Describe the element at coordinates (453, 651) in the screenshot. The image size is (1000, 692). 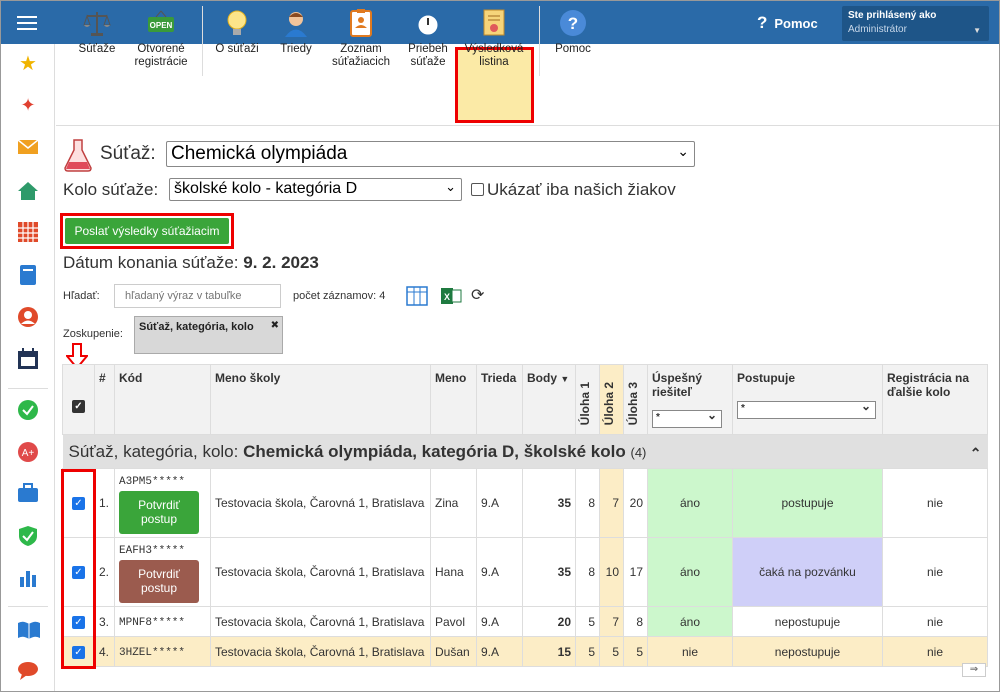
I see `row-name: Dušan` at that location.